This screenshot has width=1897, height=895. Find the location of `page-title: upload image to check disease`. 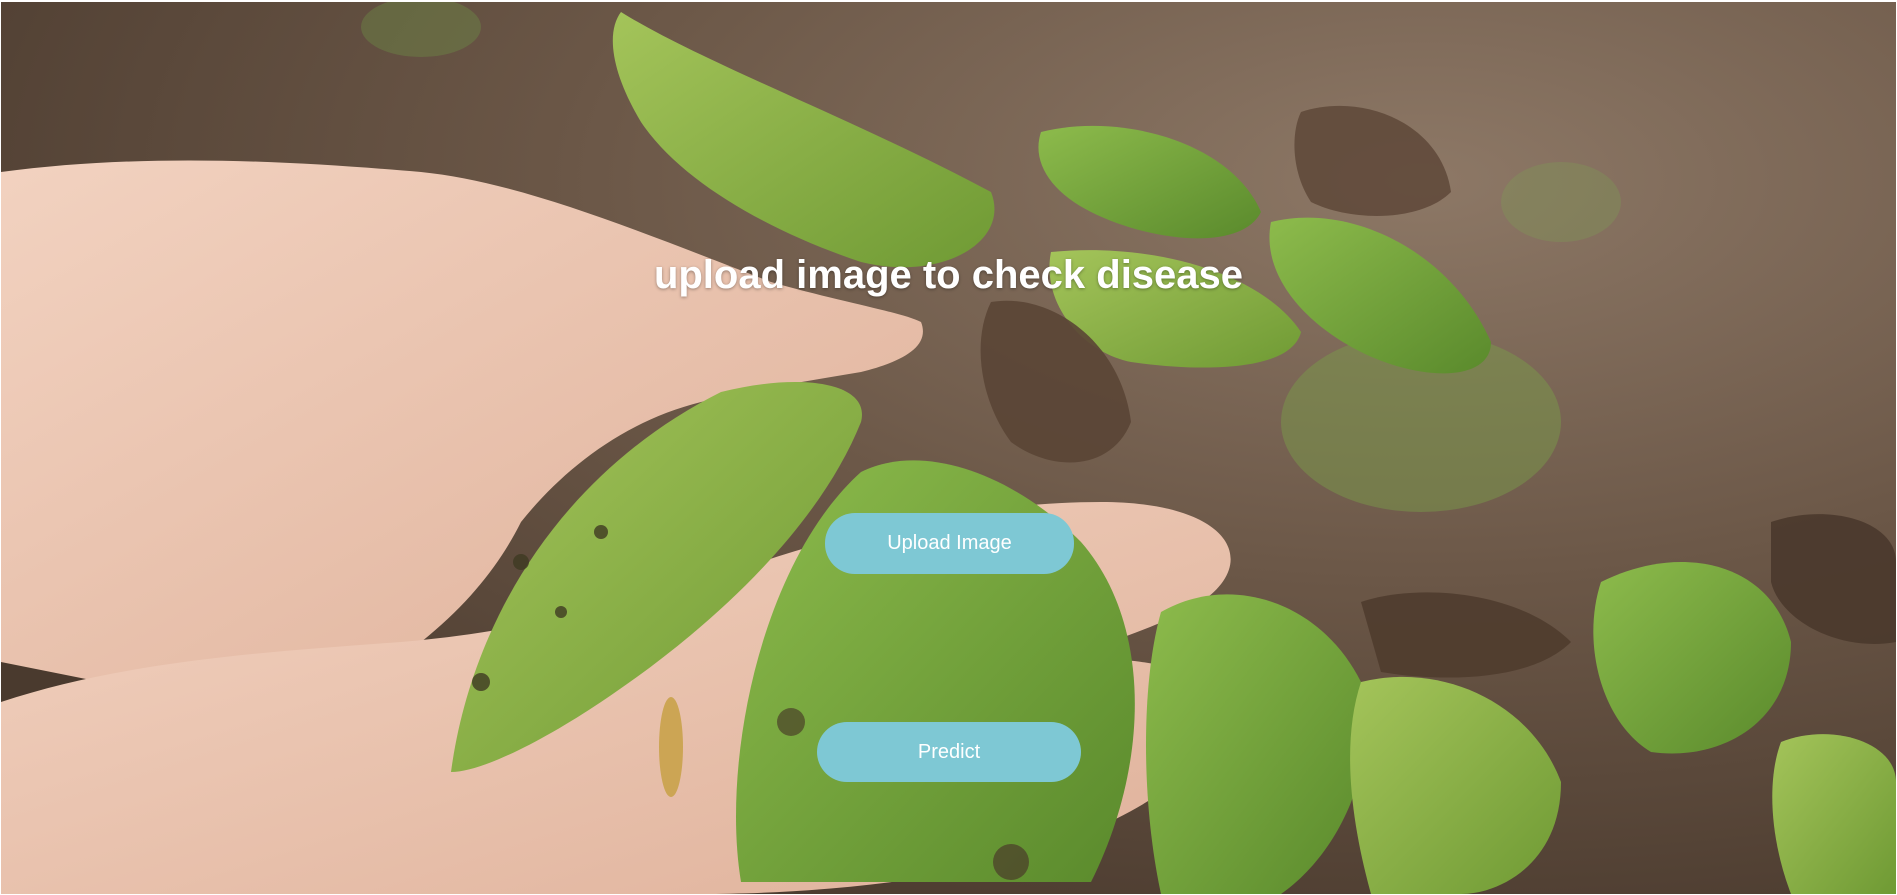

page-title: upload image to check disease is located at coordinates (948, 275).